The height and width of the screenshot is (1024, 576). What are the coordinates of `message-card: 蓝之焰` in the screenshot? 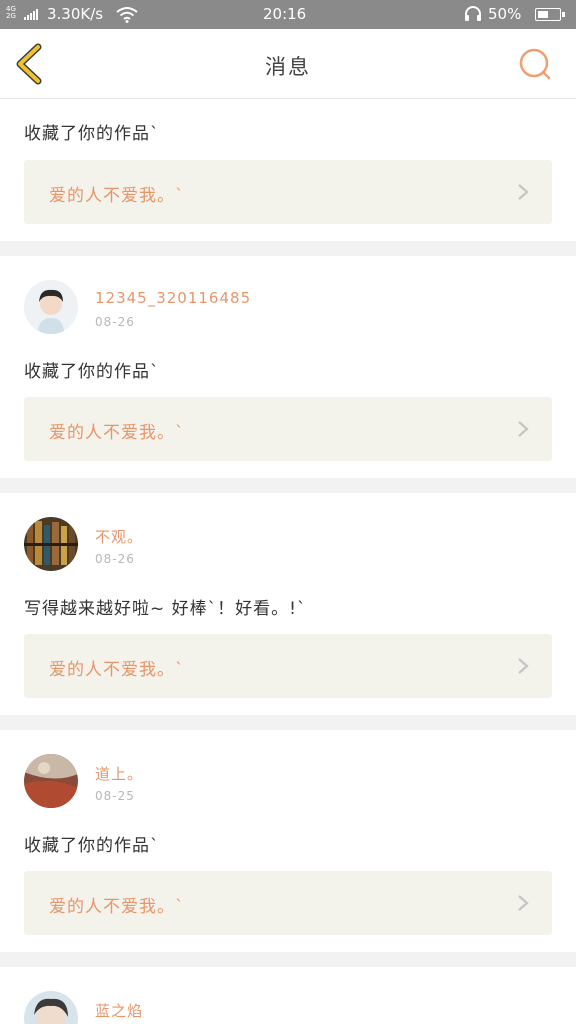 It's located at (288, 995).